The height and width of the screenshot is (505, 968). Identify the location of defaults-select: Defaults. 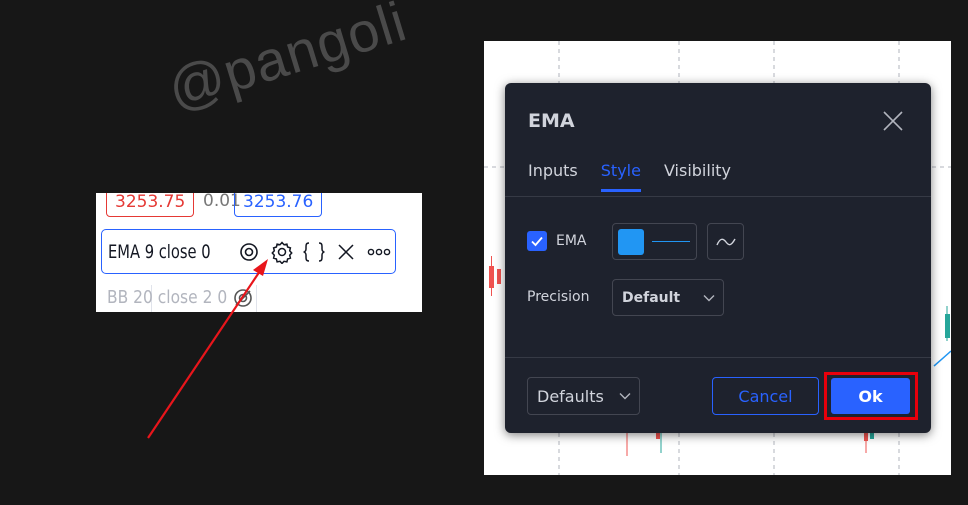
(583, 396).